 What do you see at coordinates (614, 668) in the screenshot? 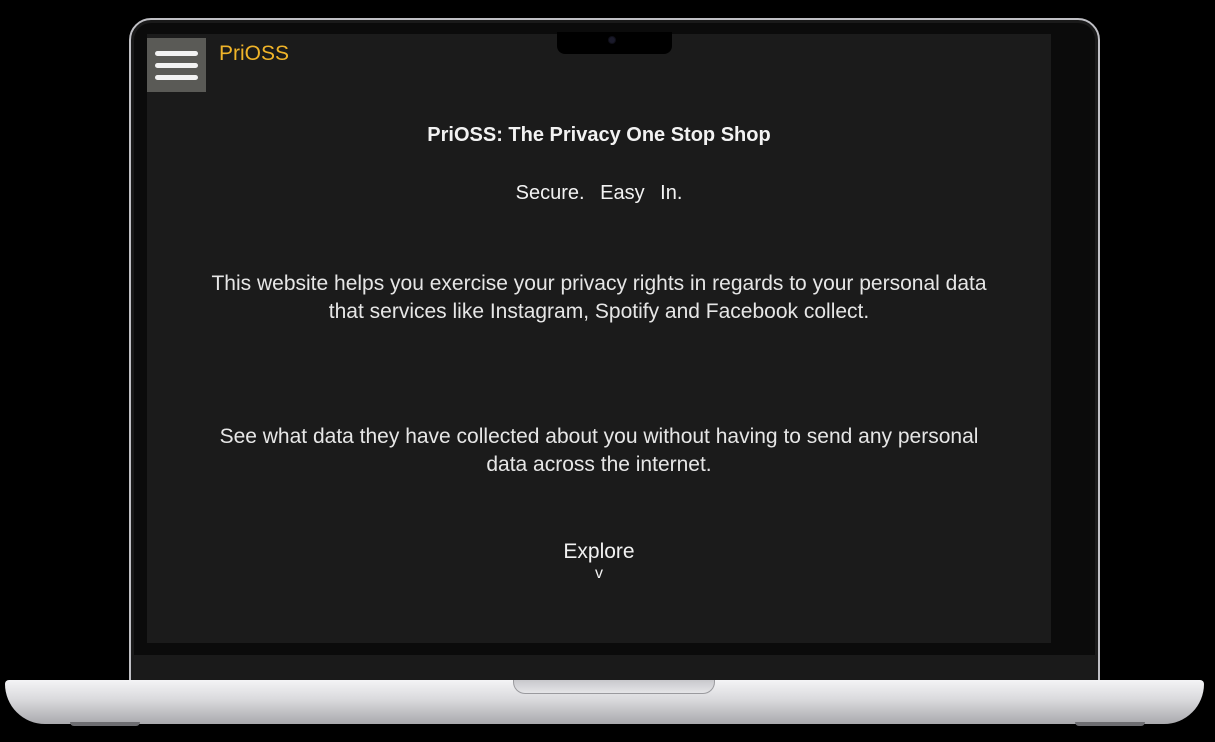
I see `laptop-bezel-bottom` at bounding box center [614, 668].